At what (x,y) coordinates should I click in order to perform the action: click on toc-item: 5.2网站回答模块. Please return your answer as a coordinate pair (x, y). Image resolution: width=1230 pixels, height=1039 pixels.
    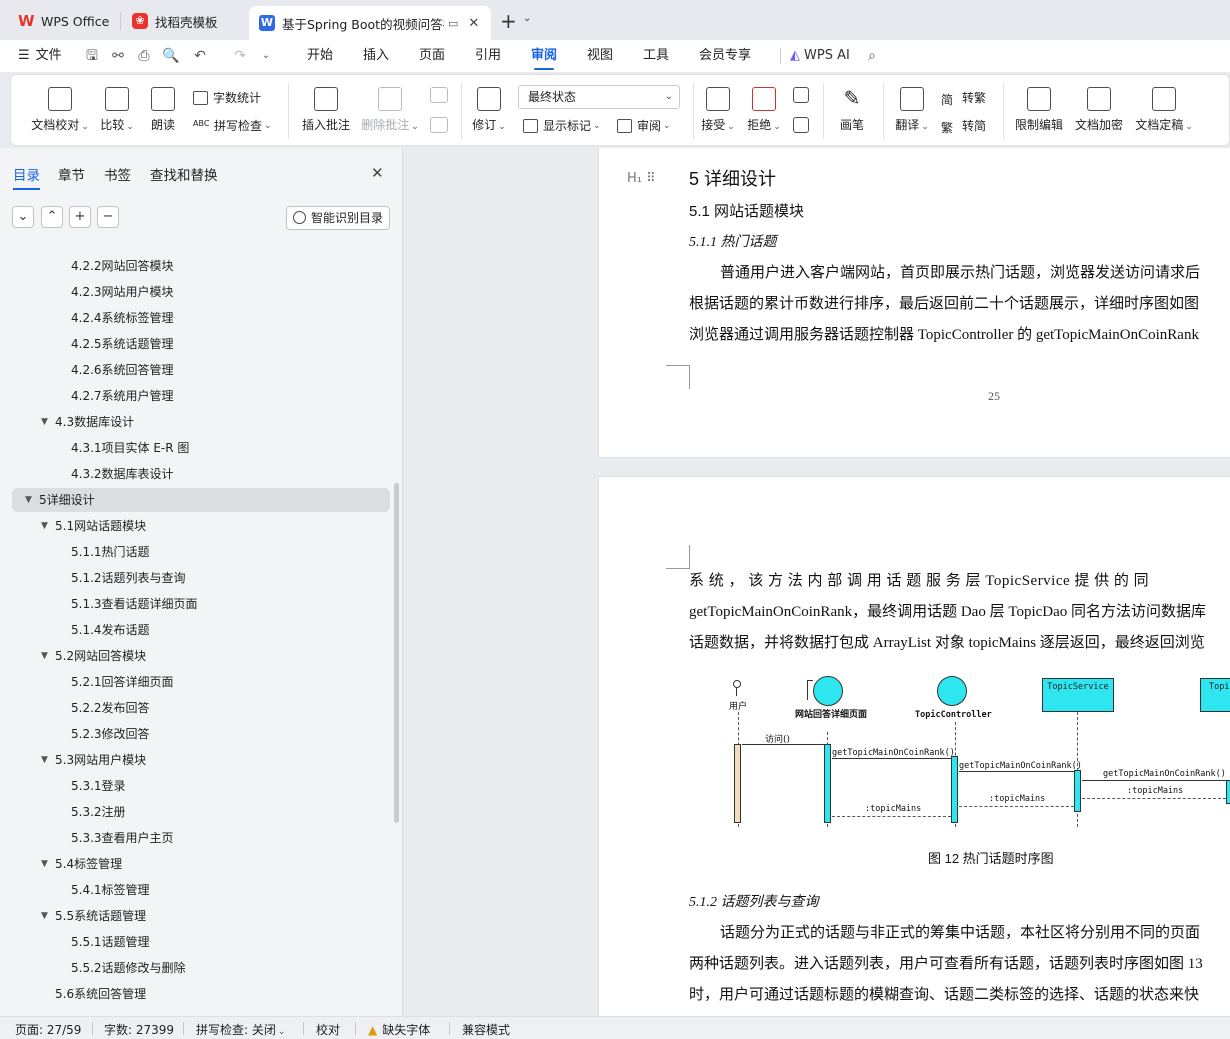
    Looking at the image, I should click on (100, 656).